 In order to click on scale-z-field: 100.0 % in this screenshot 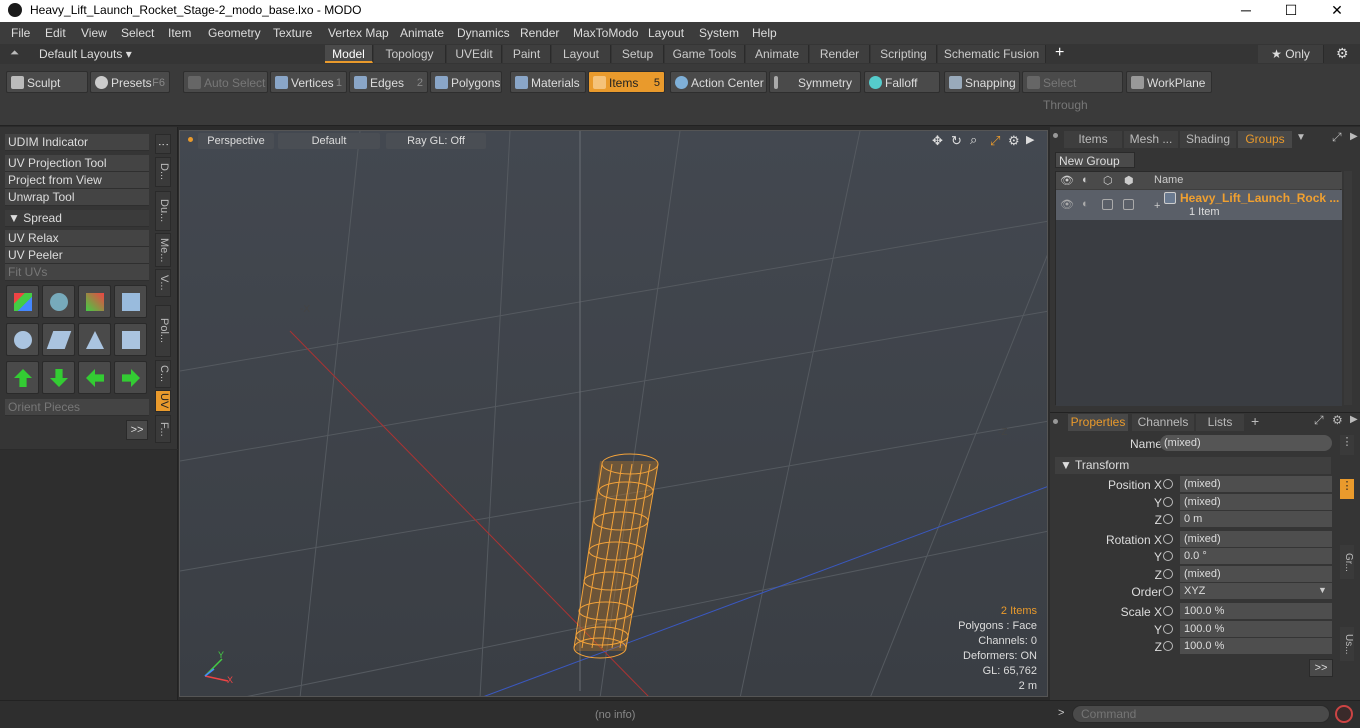, I will do `click(1256, 646)`.